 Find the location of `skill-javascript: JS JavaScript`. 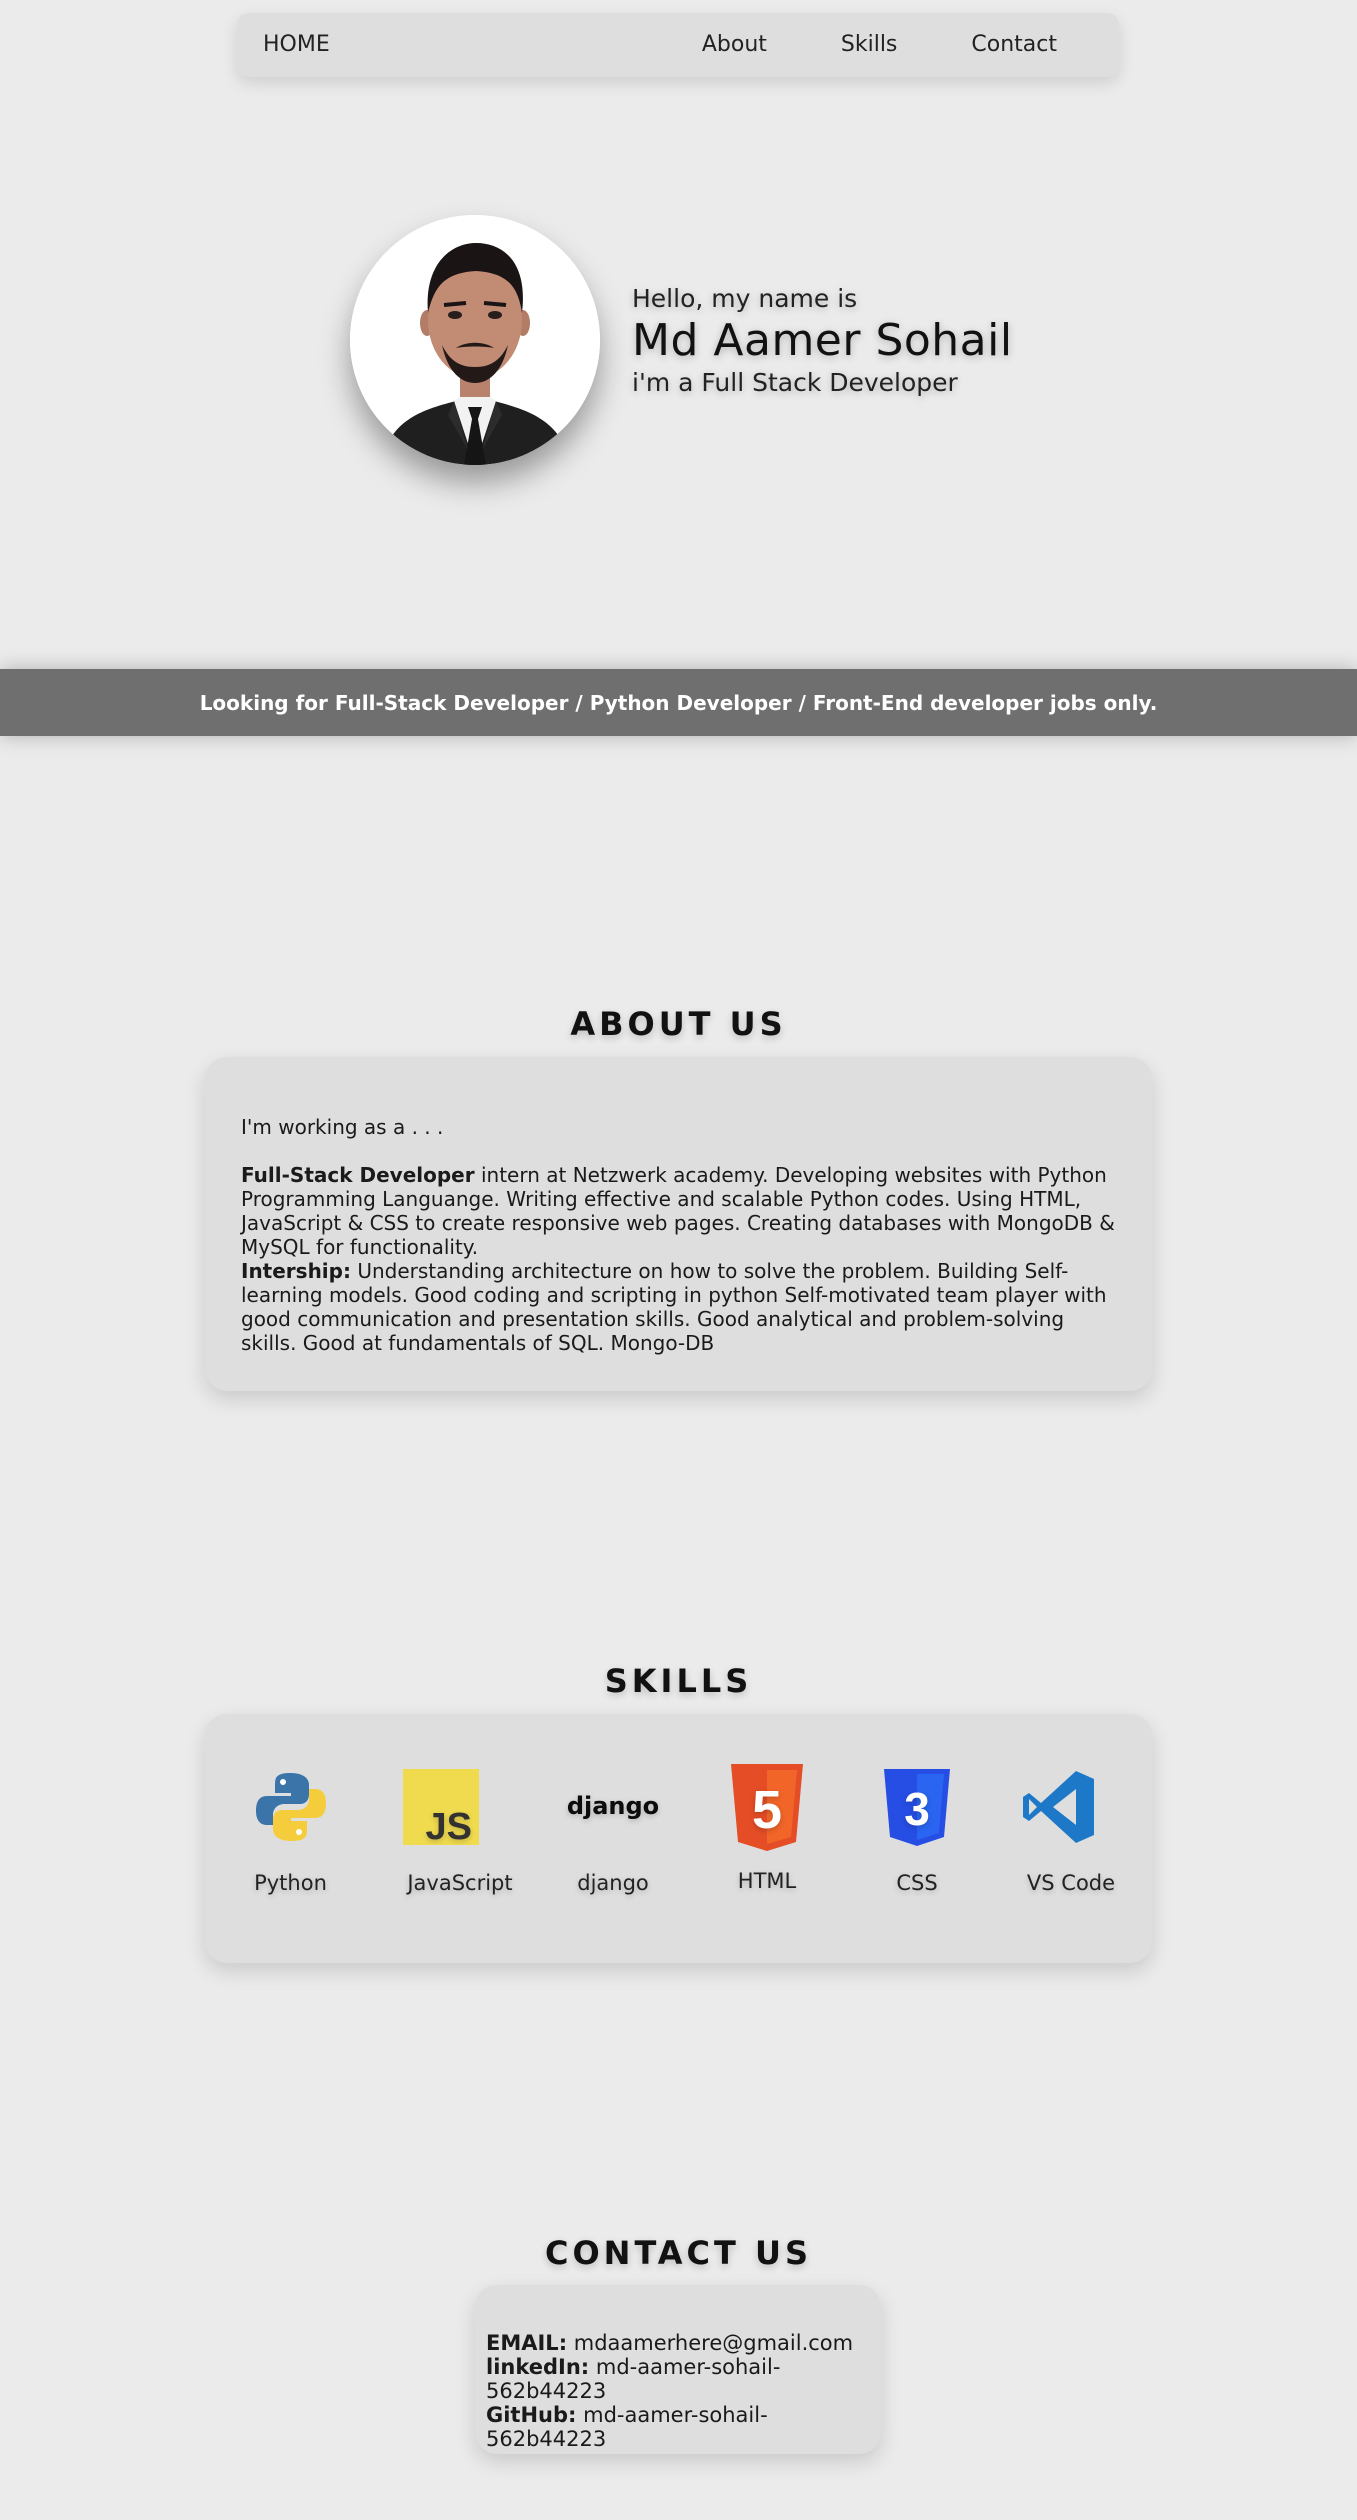

skill-javascript: JS JavaScript is located at coordinates (460, 1832).